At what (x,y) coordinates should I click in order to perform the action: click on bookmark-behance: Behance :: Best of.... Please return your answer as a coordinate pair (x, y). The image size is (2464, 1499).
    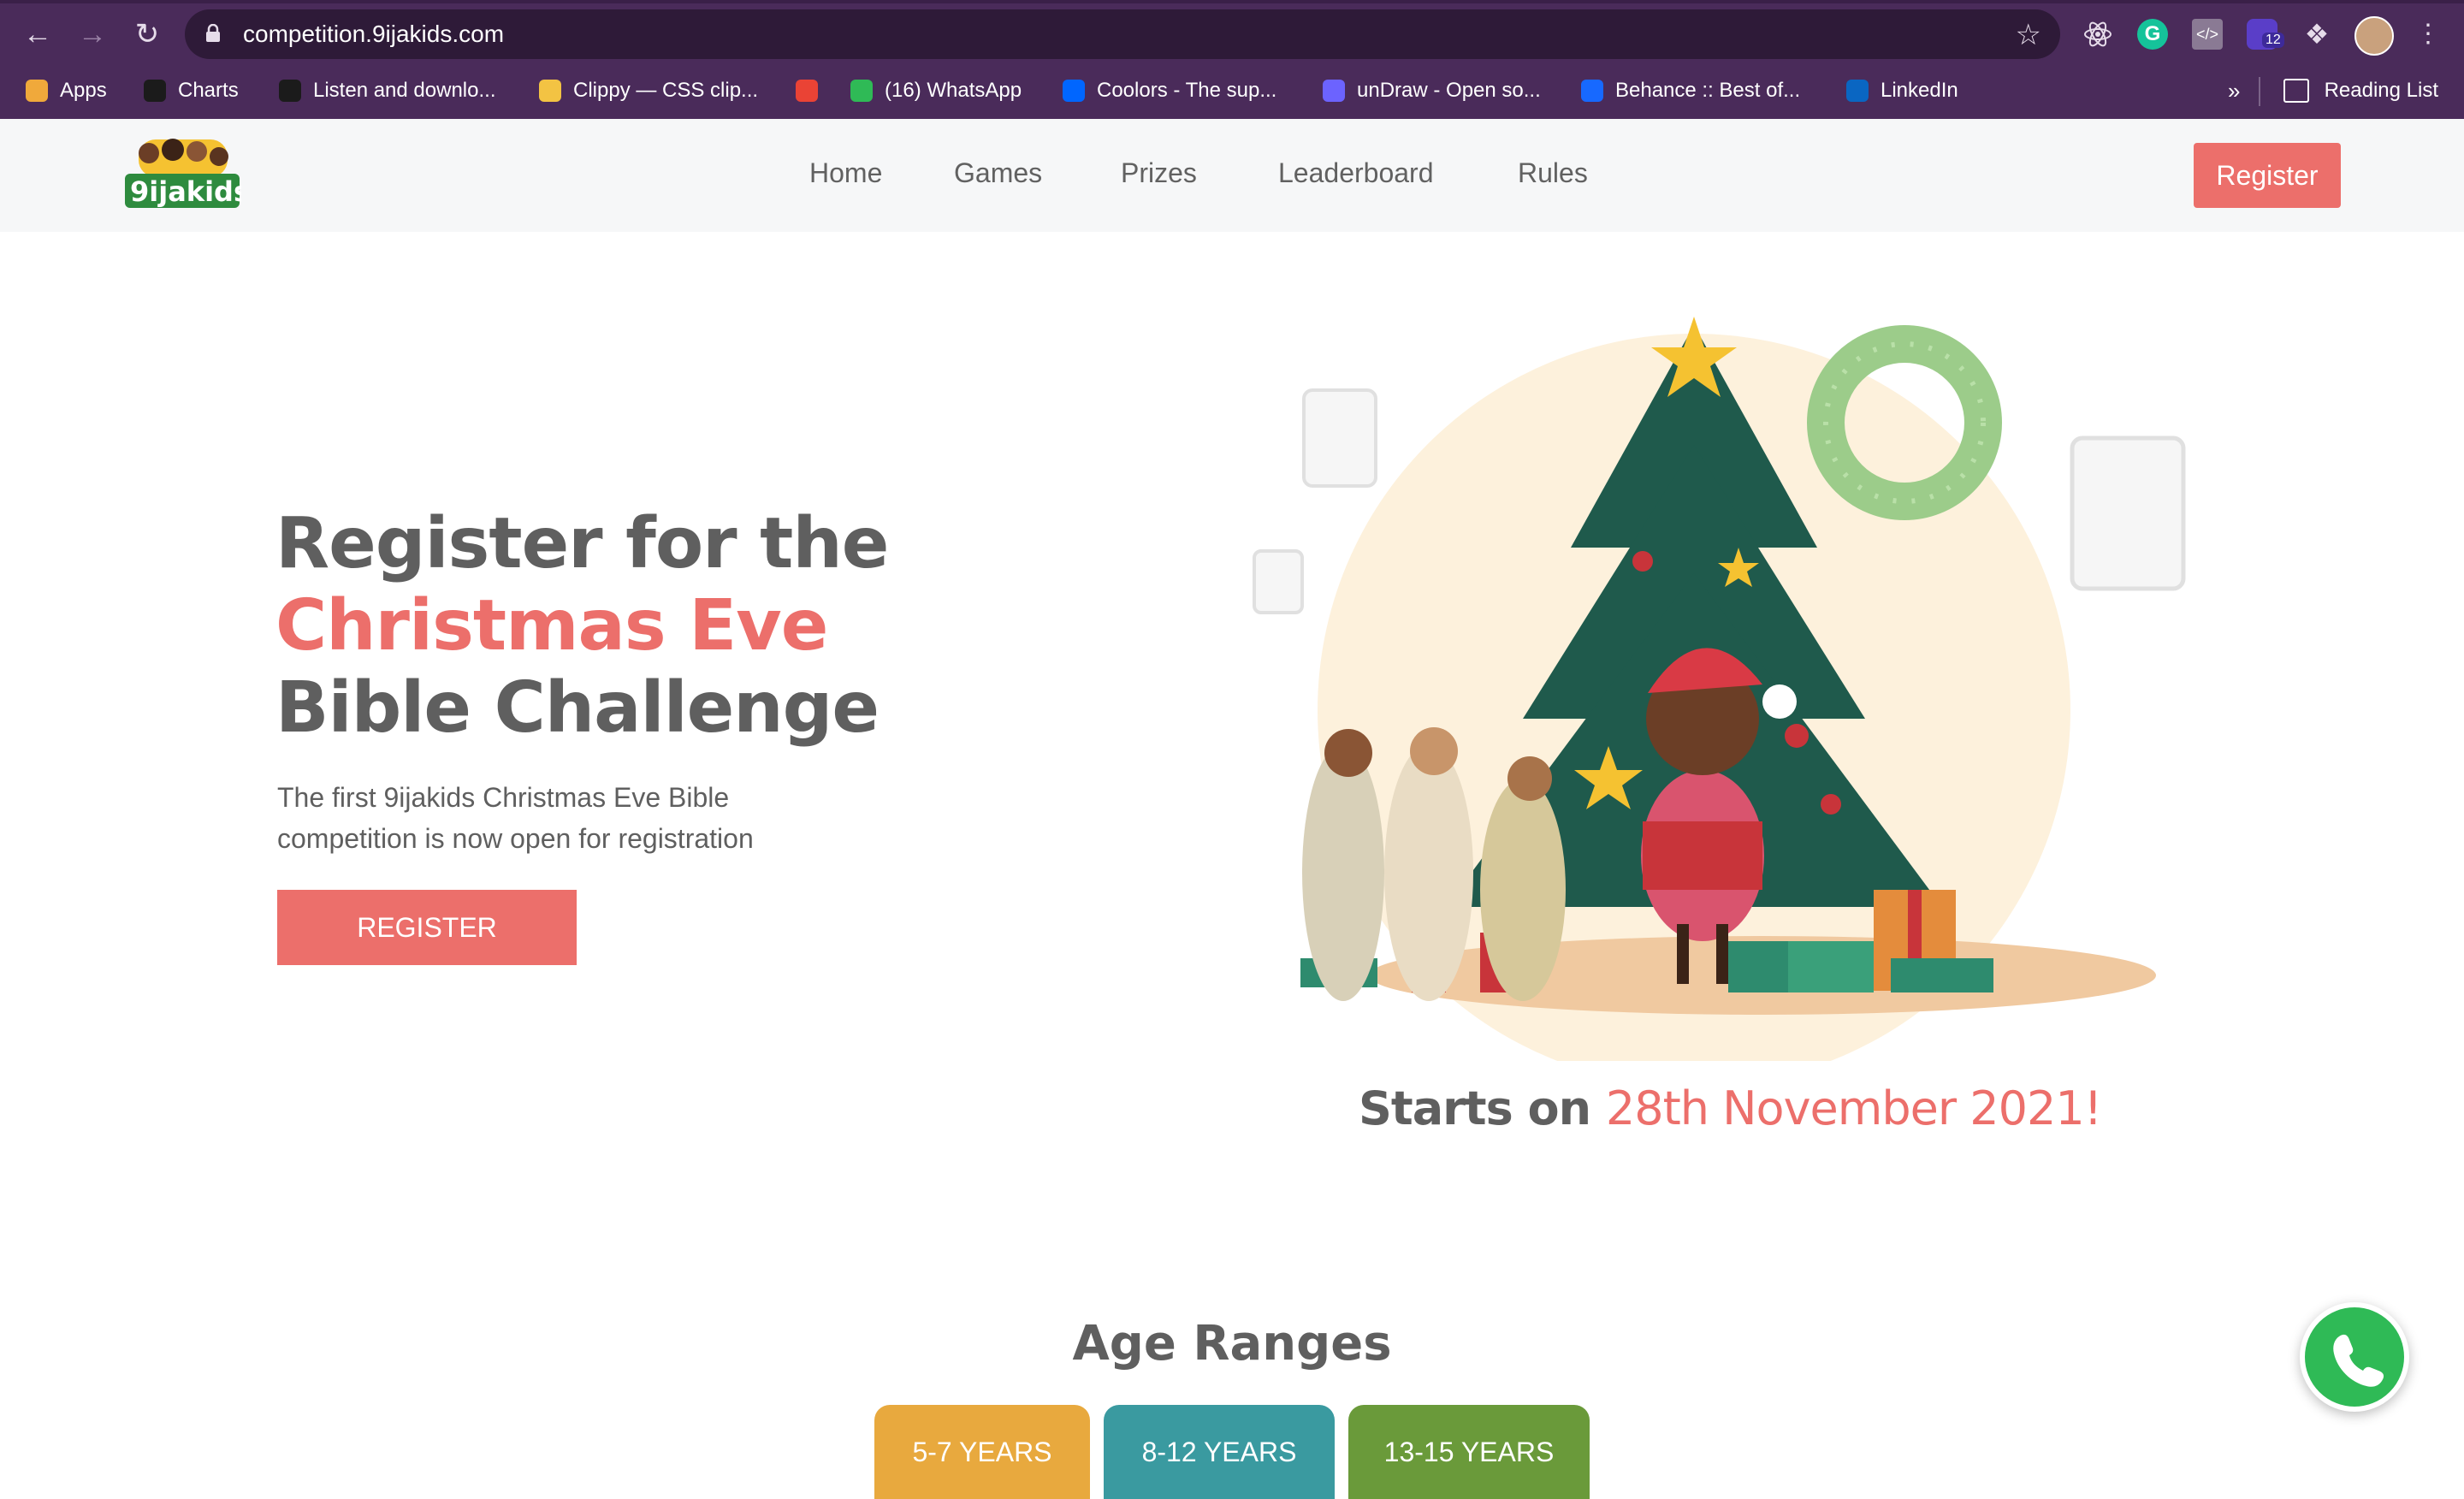
    Looking at the image, I should click on (1690, 90).